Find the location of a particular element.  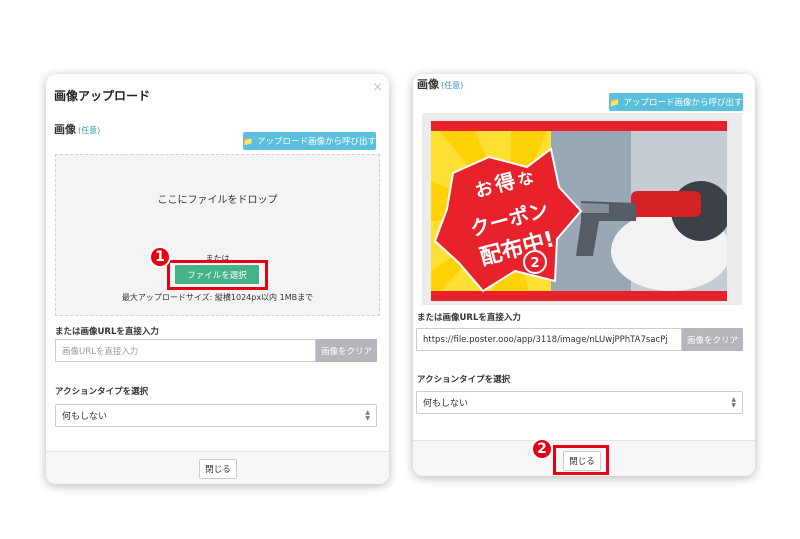

dropzone-text: ここにファイルをドロップ is located at coordinates (217, 200).